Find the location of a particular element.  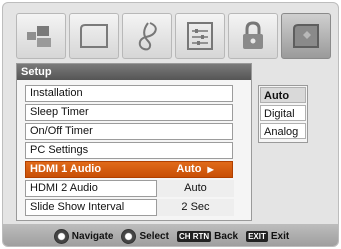

menu-item-installation: Installation is located at coordinates (129, 93).